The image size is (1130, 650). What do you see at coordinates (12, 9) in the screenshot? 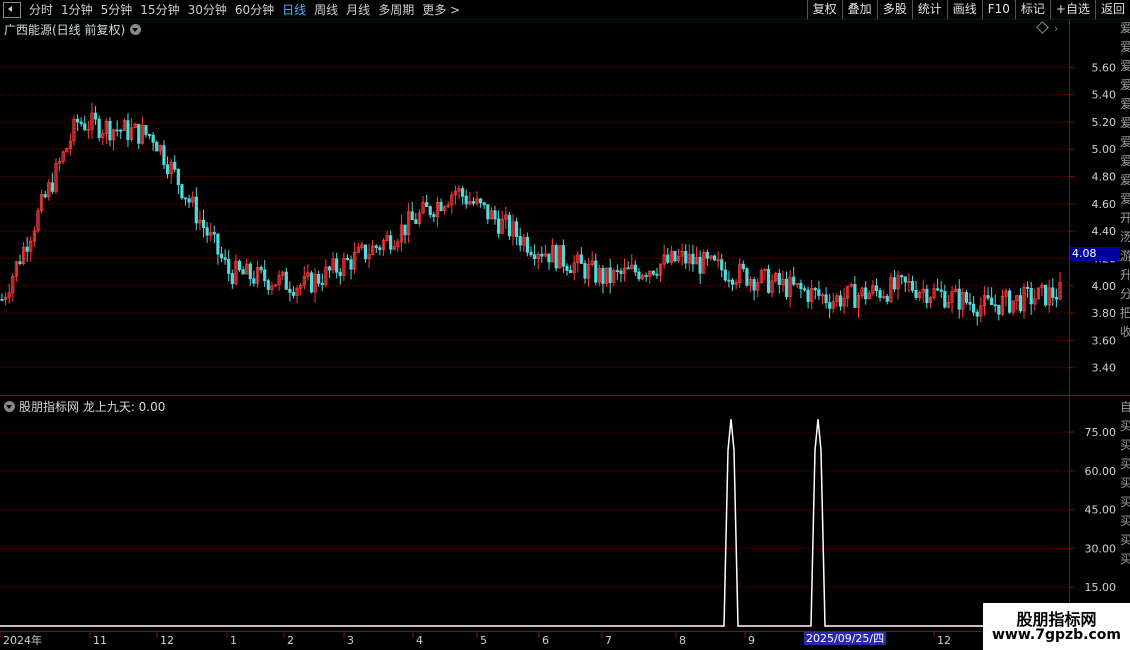
I see `back-arrow-icon` at bounding box center [12, 9].